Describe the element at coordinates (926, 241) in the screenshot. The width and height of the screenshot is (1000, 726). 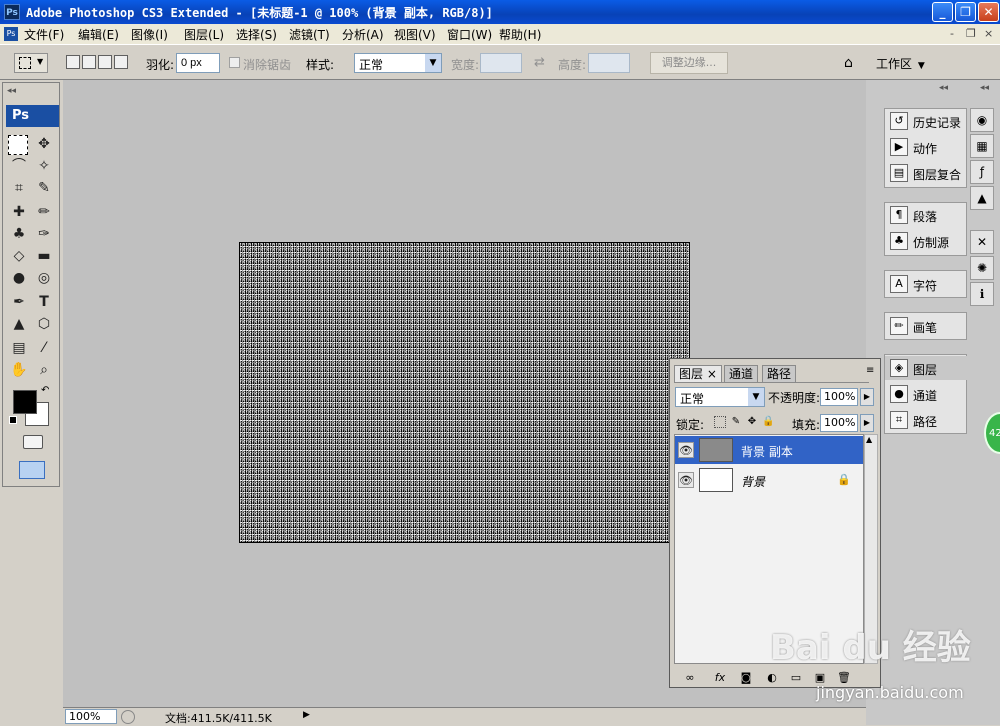
I see `dock-item-clone-source: ♣ 仿制源` at that location.